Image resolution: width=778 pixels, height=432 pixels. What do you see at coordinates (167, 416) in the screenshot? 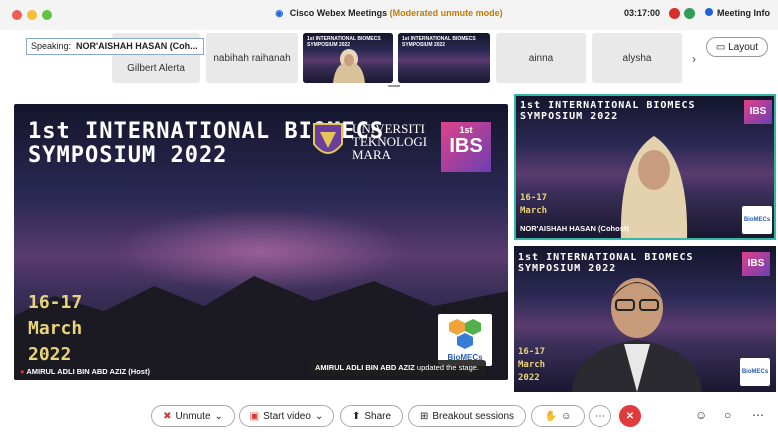
I see `mic-muted-icon: ✖` at bounding box center [167, 416].